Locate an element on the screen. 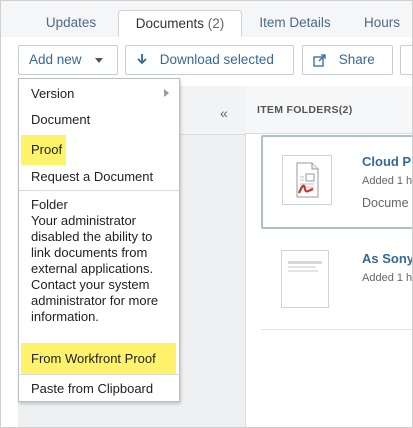 The image size is (413, 428). menu-item-folder-label: Folder is located at coordinates (49, 204).